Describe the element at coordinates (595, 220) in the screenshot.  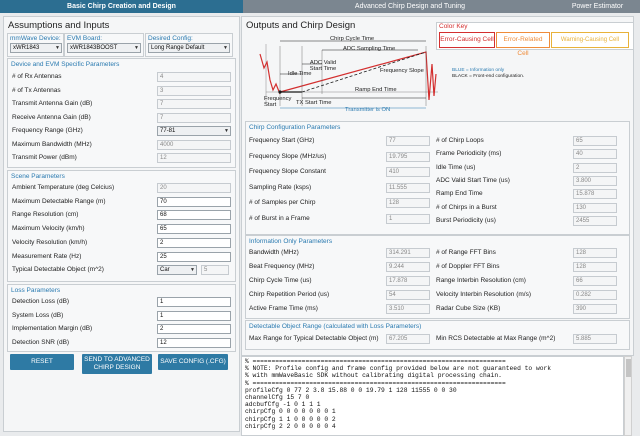
I see `chirp-right-value-6: 2455` at that location.